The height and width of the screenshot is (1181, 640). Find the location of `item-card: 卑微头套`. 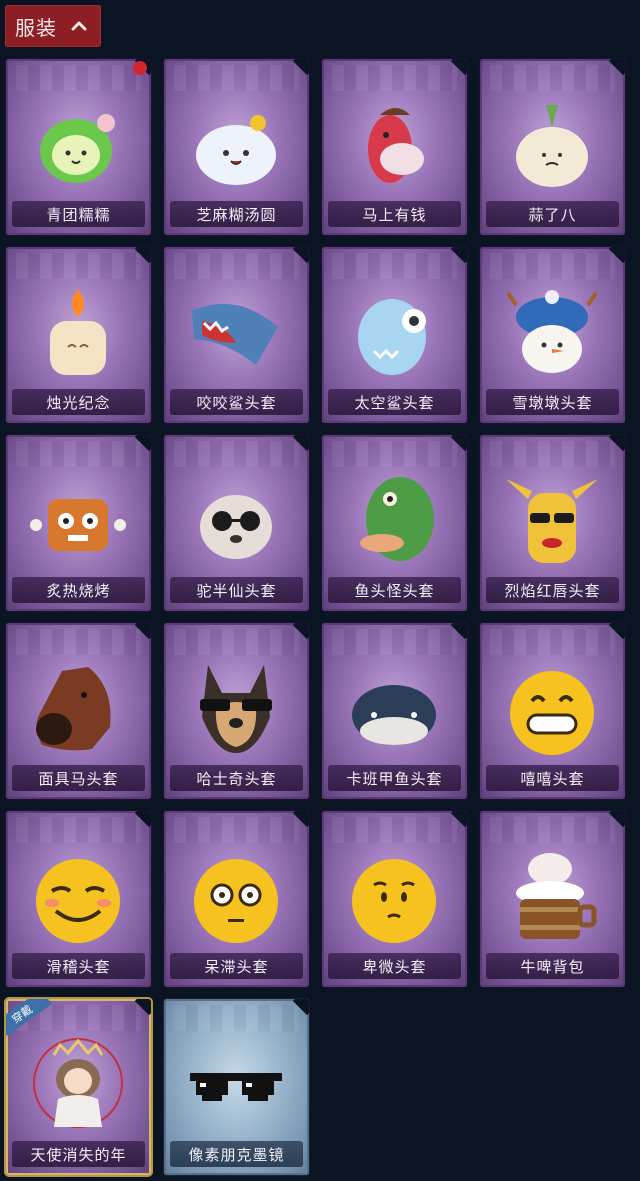

item-card: 卑微头套 is located at coordinates (394, 899).